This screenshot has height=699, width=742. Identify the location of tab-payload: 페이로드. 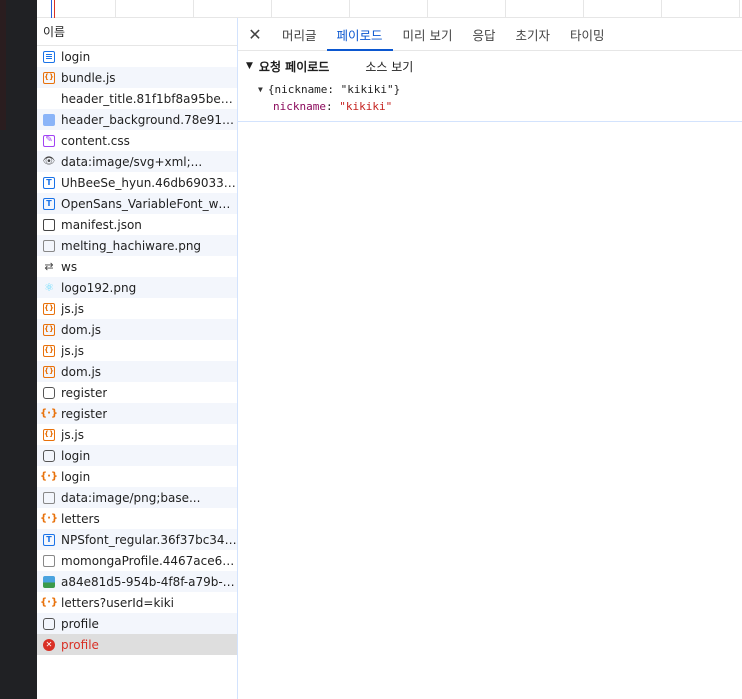
(359, 34).